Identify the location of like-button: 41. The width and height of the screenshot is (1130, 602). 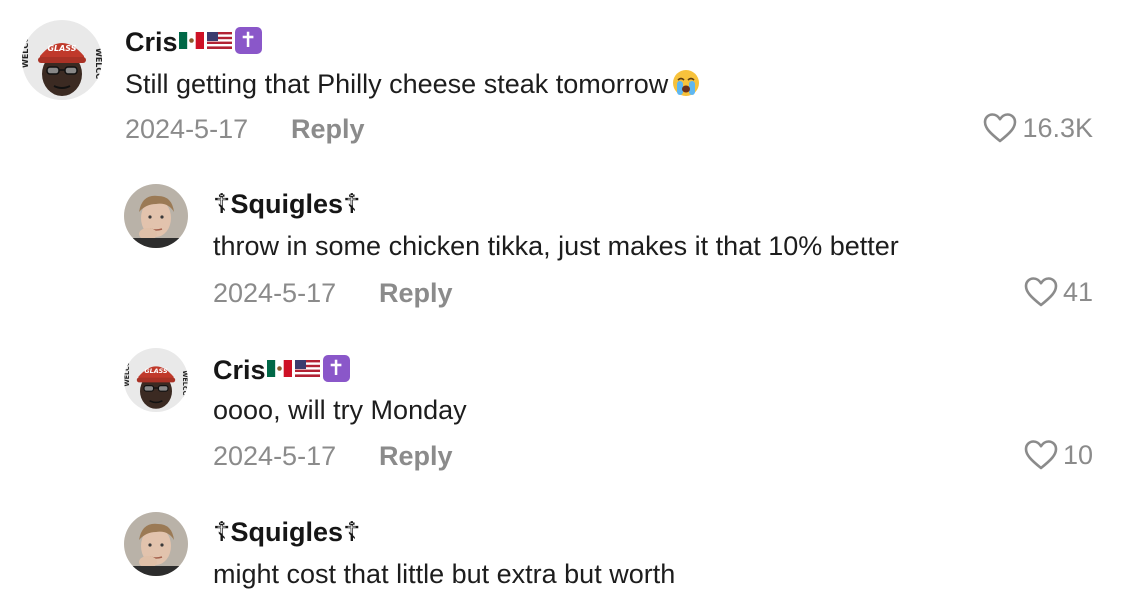
(1058, 292).